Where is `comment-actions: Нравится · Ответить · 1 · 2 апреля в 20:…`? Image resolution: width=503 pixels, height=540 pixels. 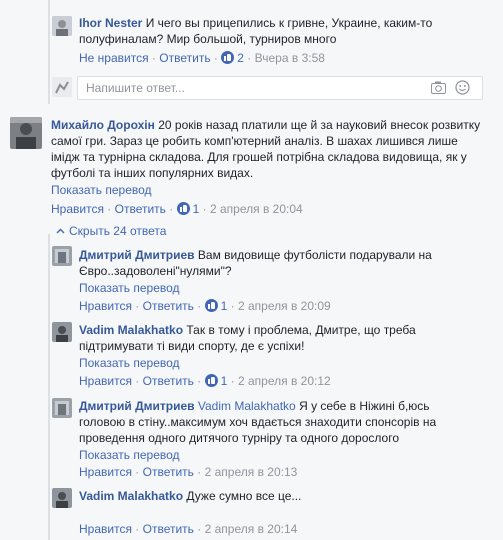 comment-actions: Нравится · Ответить · 1 · 2 апреля в 20:… is located at coordinates (177, 209).